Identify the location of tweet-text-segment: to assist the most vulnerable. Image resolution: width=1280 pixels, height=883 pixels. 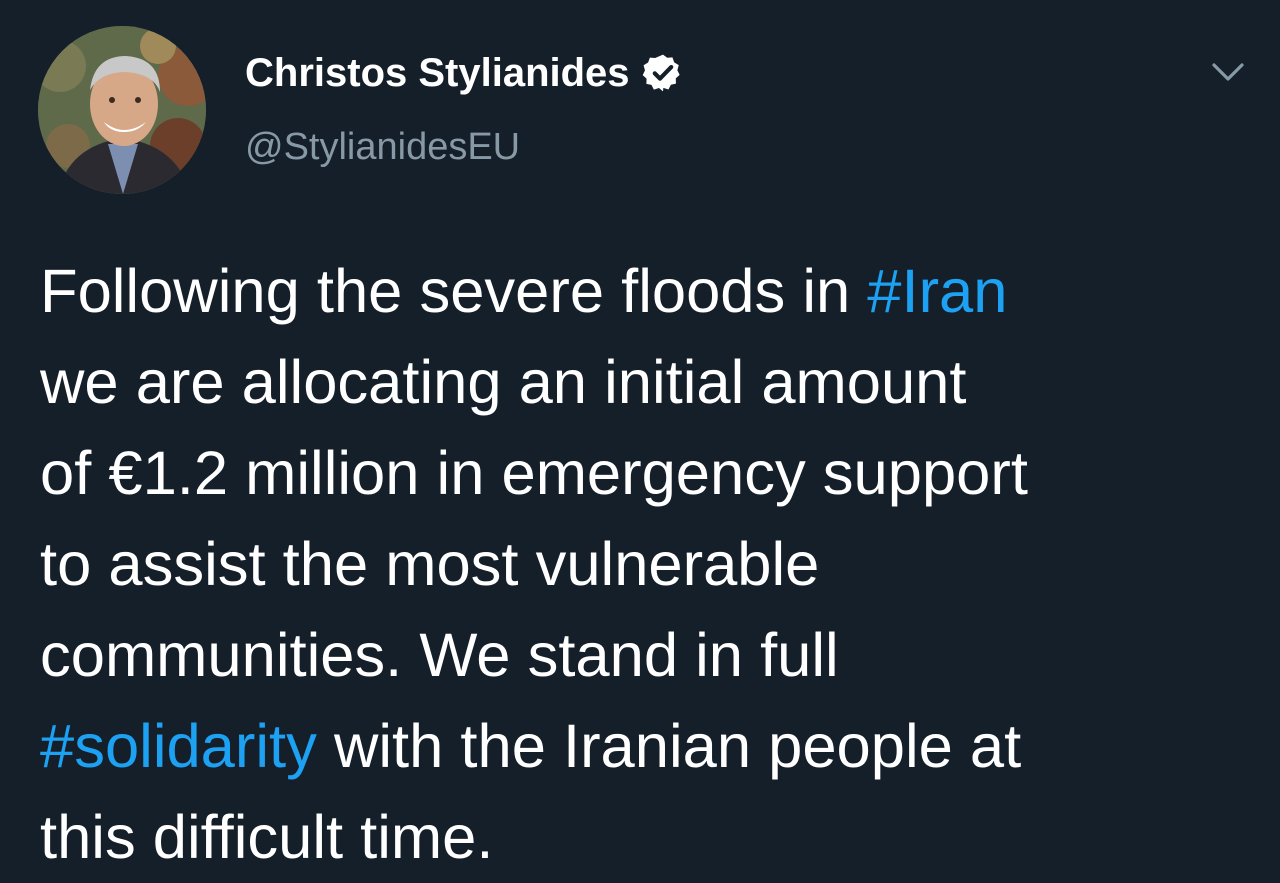
(430, 564).